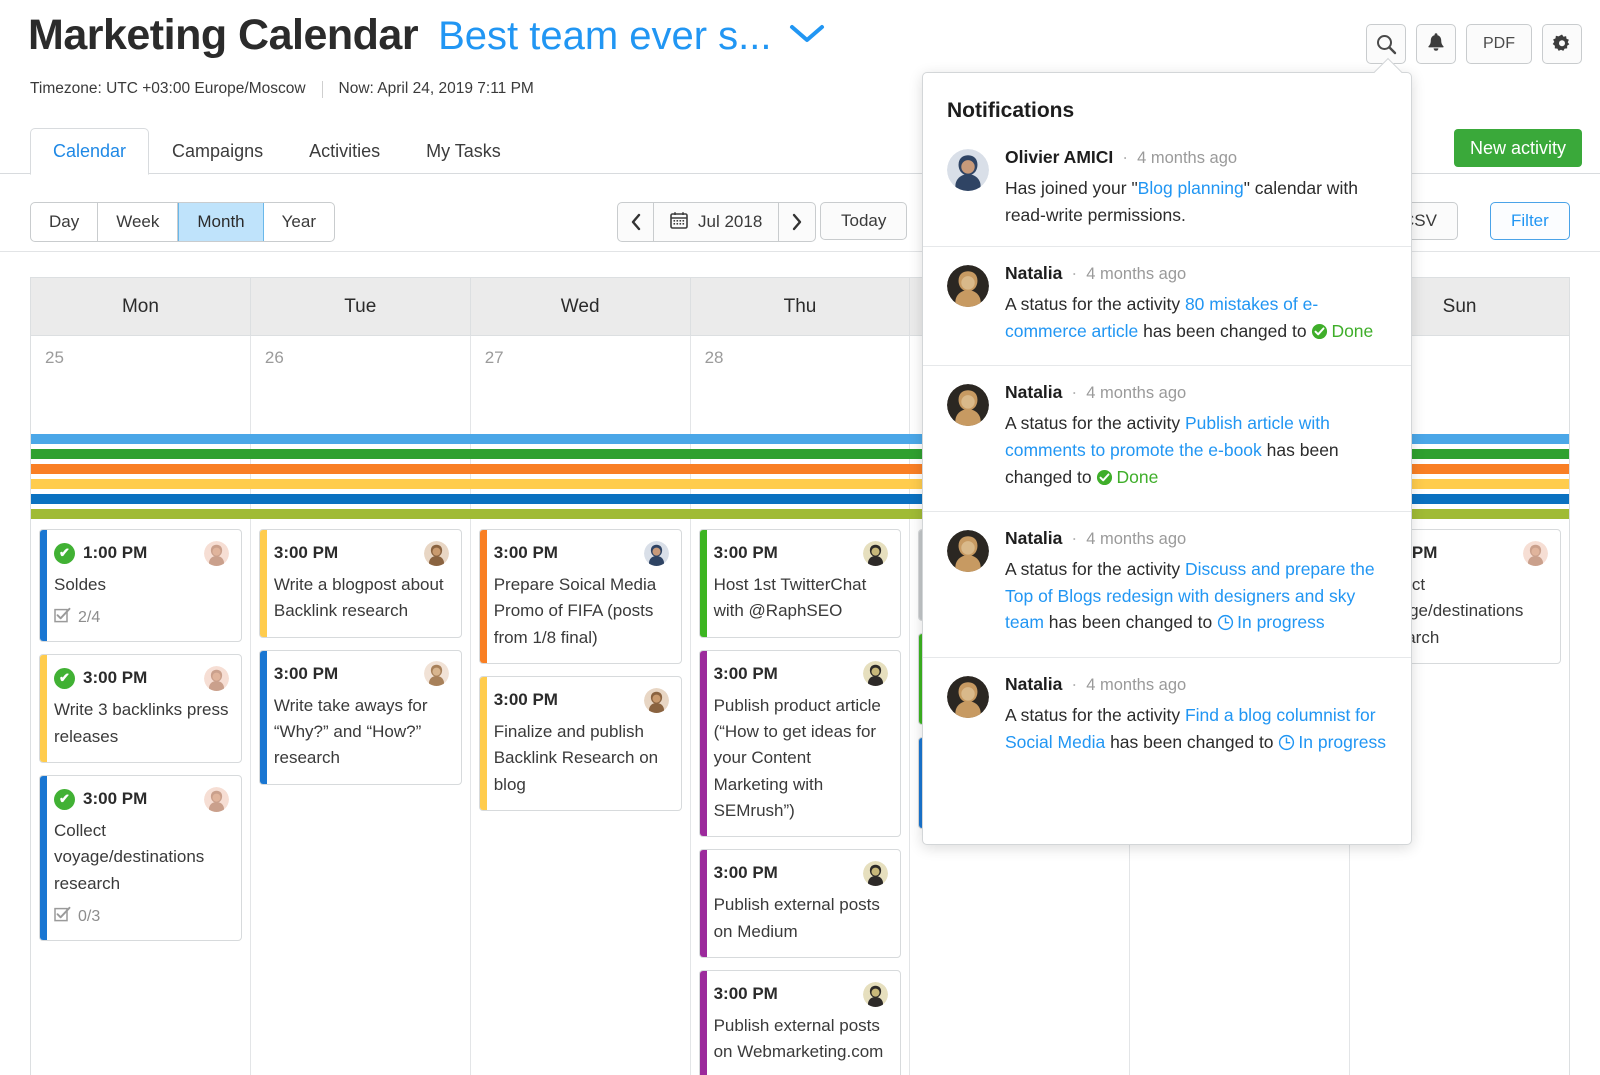 This screenshot has height=1075, width=1600. What do you see at coordinates (800, 904) in the screenshot?
I see `event-card: 3:00 PM Publish external posts on Medium` at bounding box center [800, 904].